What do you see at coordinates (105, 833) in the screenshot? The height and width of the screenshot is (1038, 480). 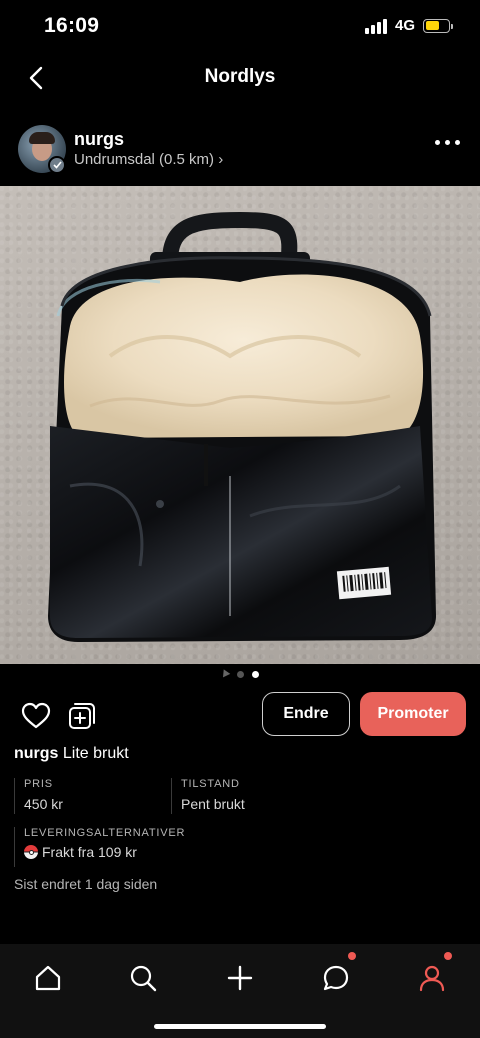 I see `delivery-label: LEVERINGSALTERNATIVER` at bounding box center [105, 833].